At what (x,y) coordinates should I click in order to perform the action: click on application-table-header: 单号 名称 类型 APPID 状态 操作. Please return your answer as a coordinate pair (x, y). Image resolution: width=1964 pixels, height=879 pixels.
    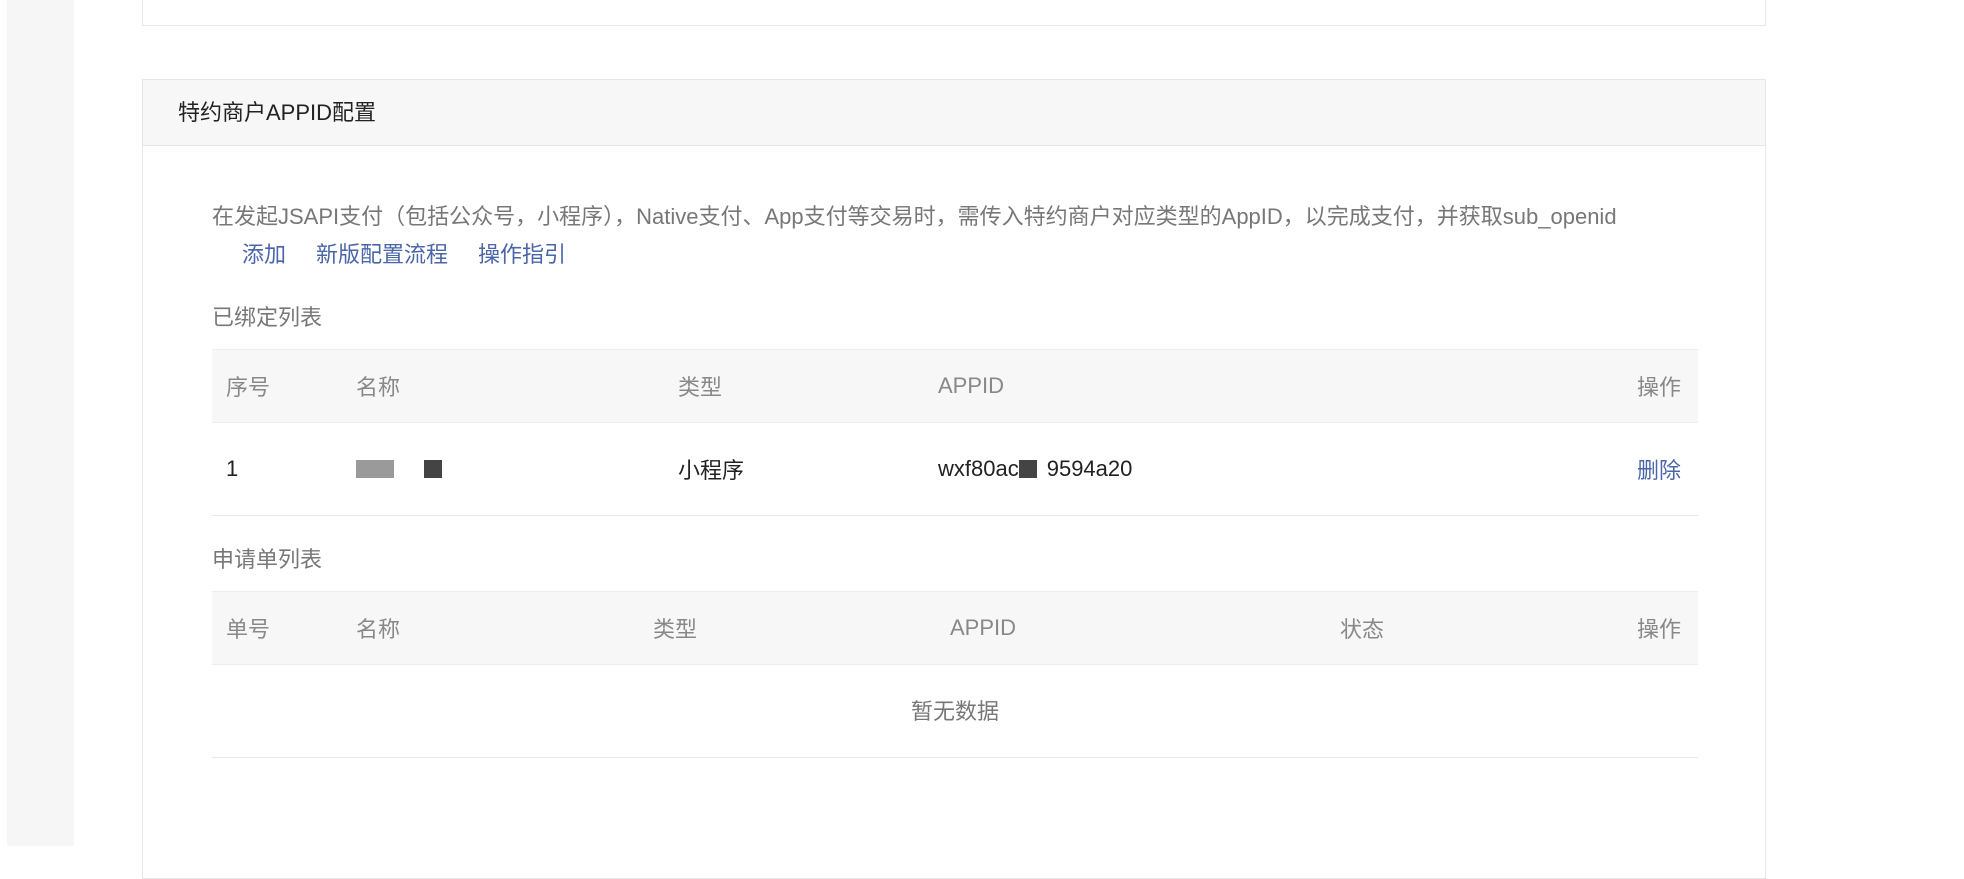
    Looking at the image, I should click on (955, 628).